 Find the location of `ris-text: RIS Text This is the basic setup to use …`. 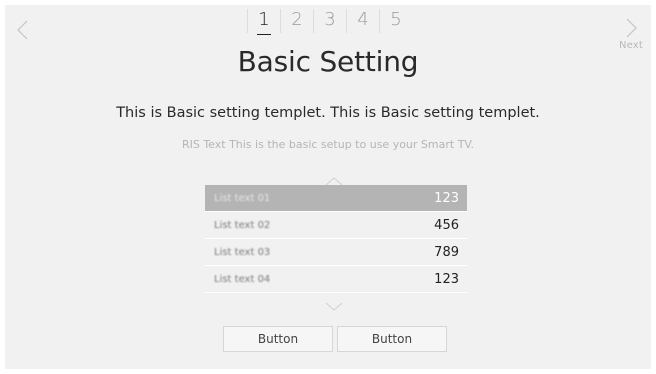

ris-text: RIS Text This is the basic setup to use … is located at coordinates (328, 144).